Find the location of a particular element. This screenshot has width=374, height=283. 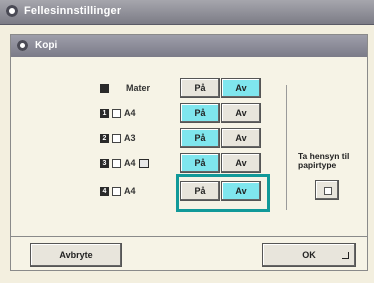

row-1-on-button: På is located at coordinates (200, 113).